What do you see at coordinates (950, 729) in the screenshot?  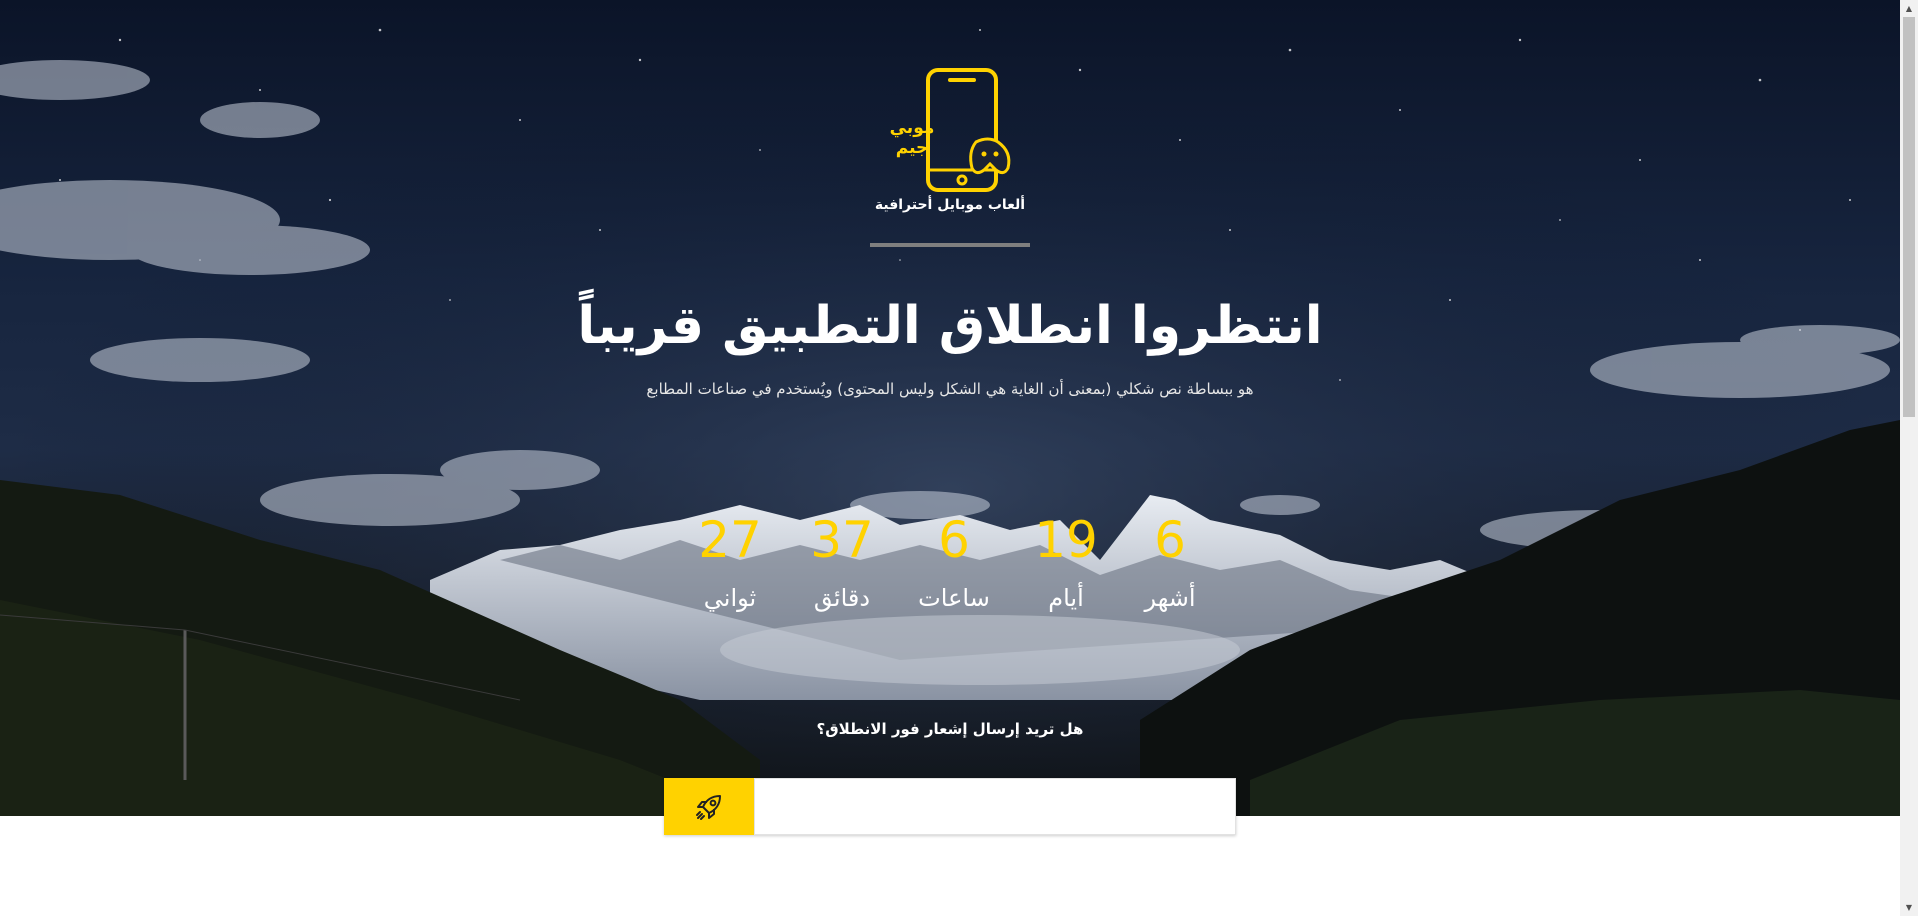 I see `notify-prompt: هل تريد إرسال إشعار فور الانطلاق؟` at bounding box center [950, 729].